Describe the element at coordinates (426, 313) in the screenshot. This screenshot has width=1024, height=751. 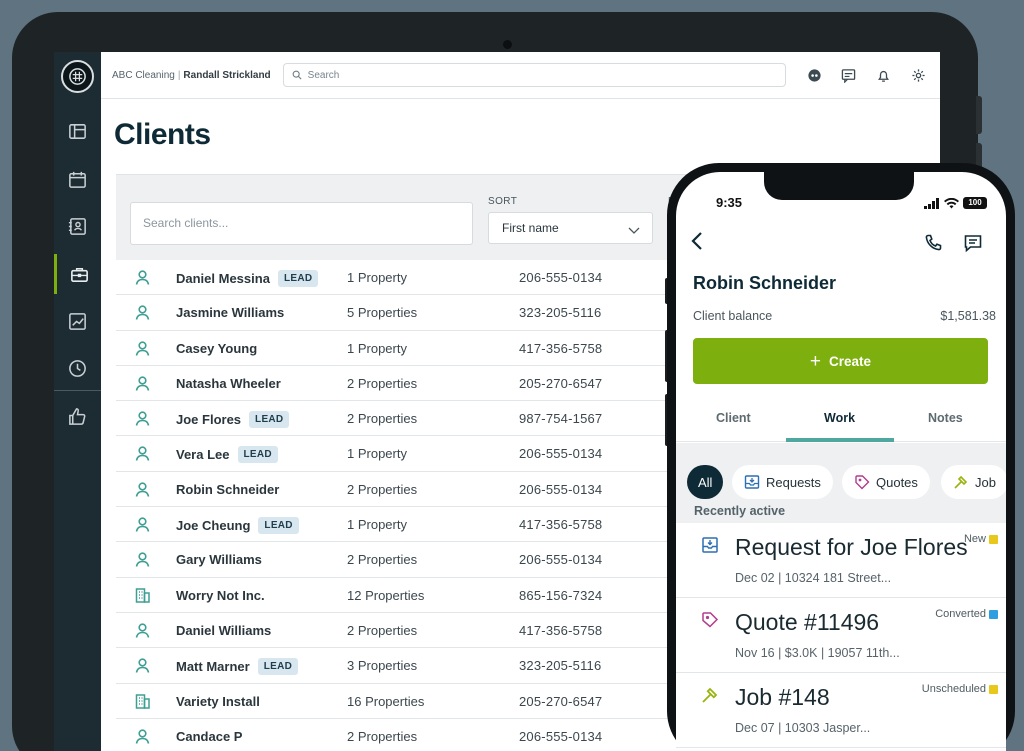
I see `table-row: Jasmine Williams 5 Properties 323-205-5116` at that location.